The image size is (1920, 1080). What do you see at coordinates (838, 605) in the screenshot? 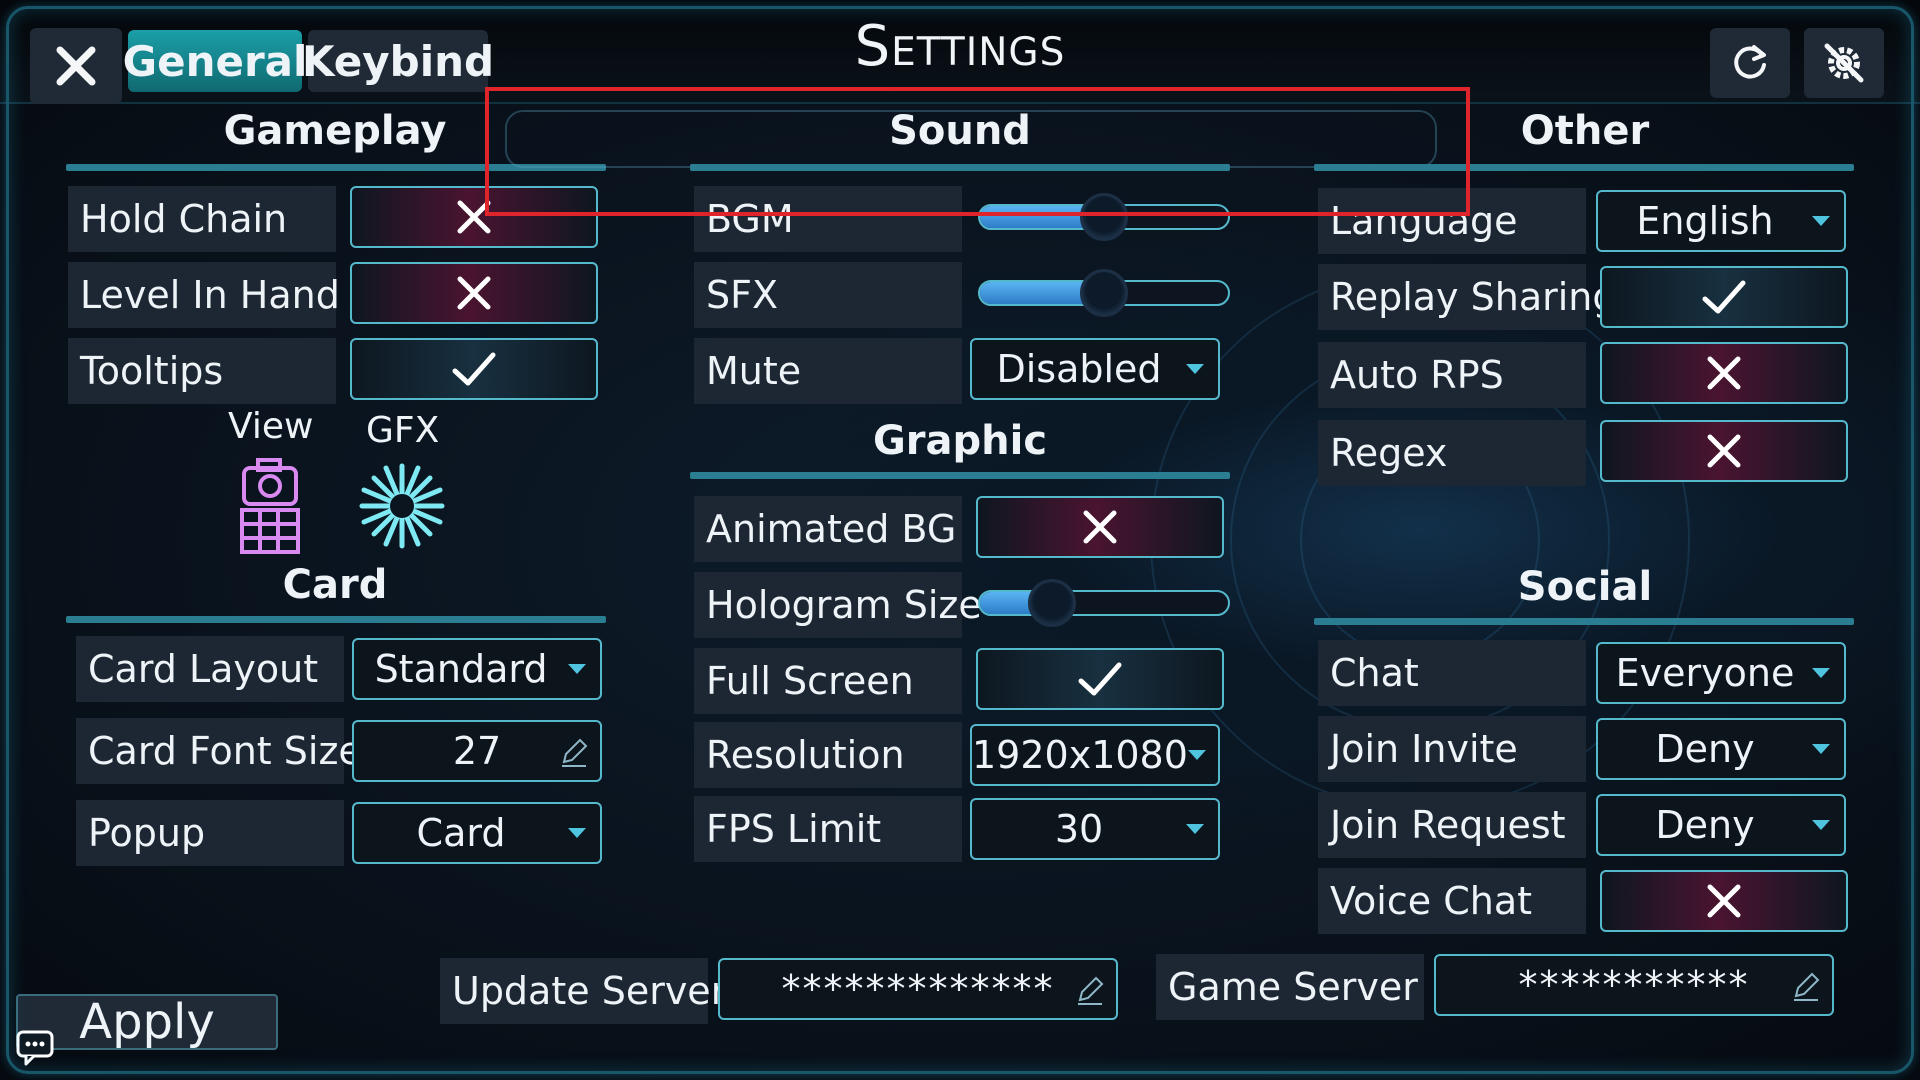
I see `hologram-size-label: Hologram Size` at bounding box center [838, 605].